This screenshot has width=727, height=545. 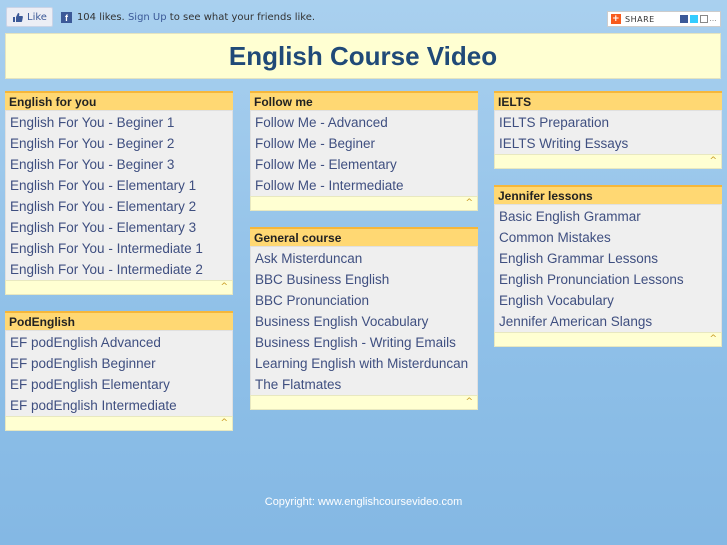 I want to click on list-item: The Flatmates, so click(x=364, y=384).